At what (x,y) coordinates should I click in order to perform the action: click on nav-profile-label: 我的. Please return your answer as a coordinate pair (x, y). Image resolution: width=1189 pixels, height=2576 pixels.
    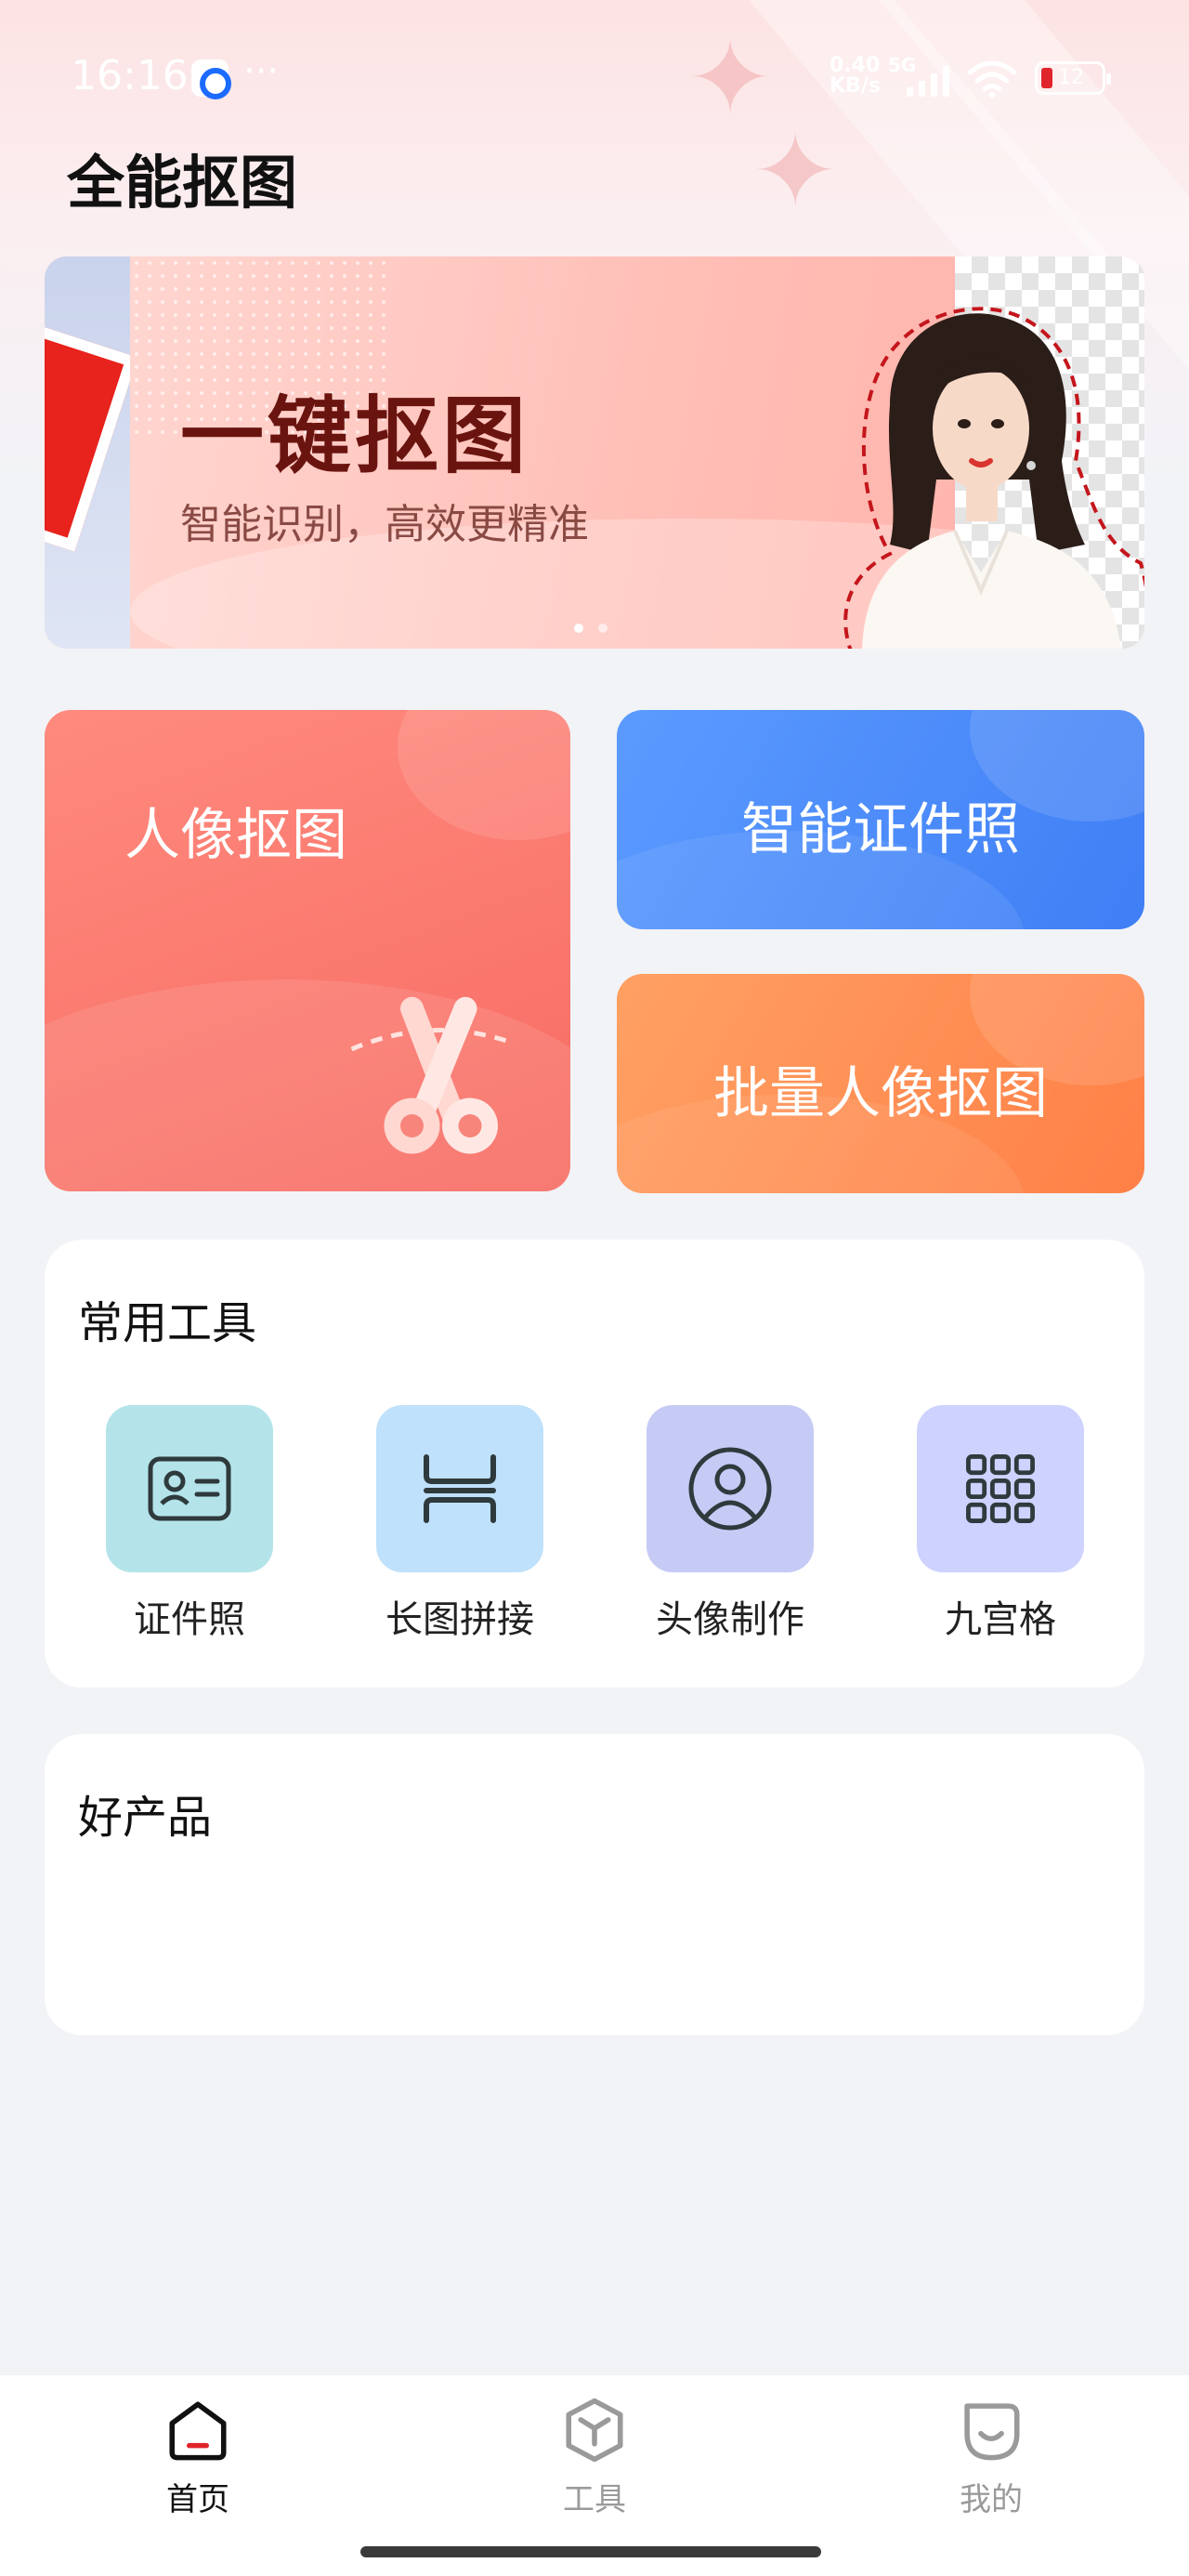
    Looking at the image, I should click on (991, 2499).